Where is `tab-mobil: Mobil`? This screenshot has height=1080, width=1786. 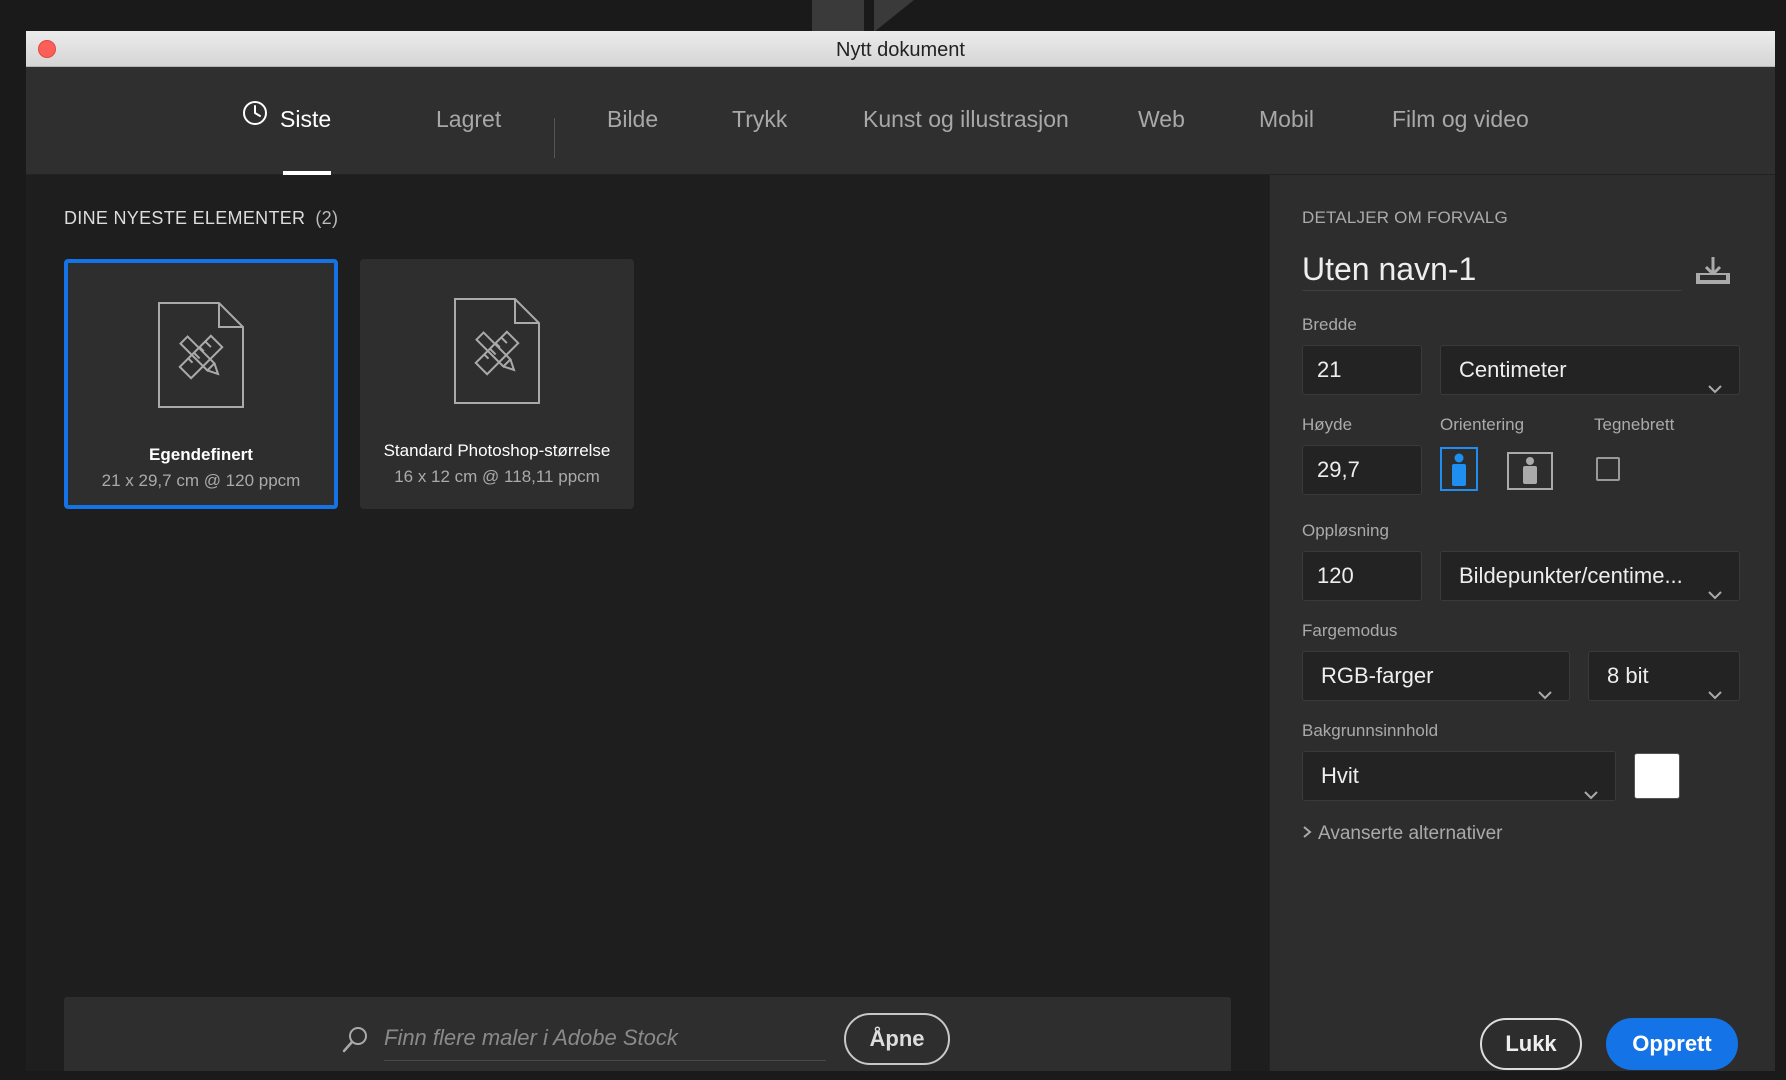 tab-mobil: Mobil is located at coordinates (1286, 121).